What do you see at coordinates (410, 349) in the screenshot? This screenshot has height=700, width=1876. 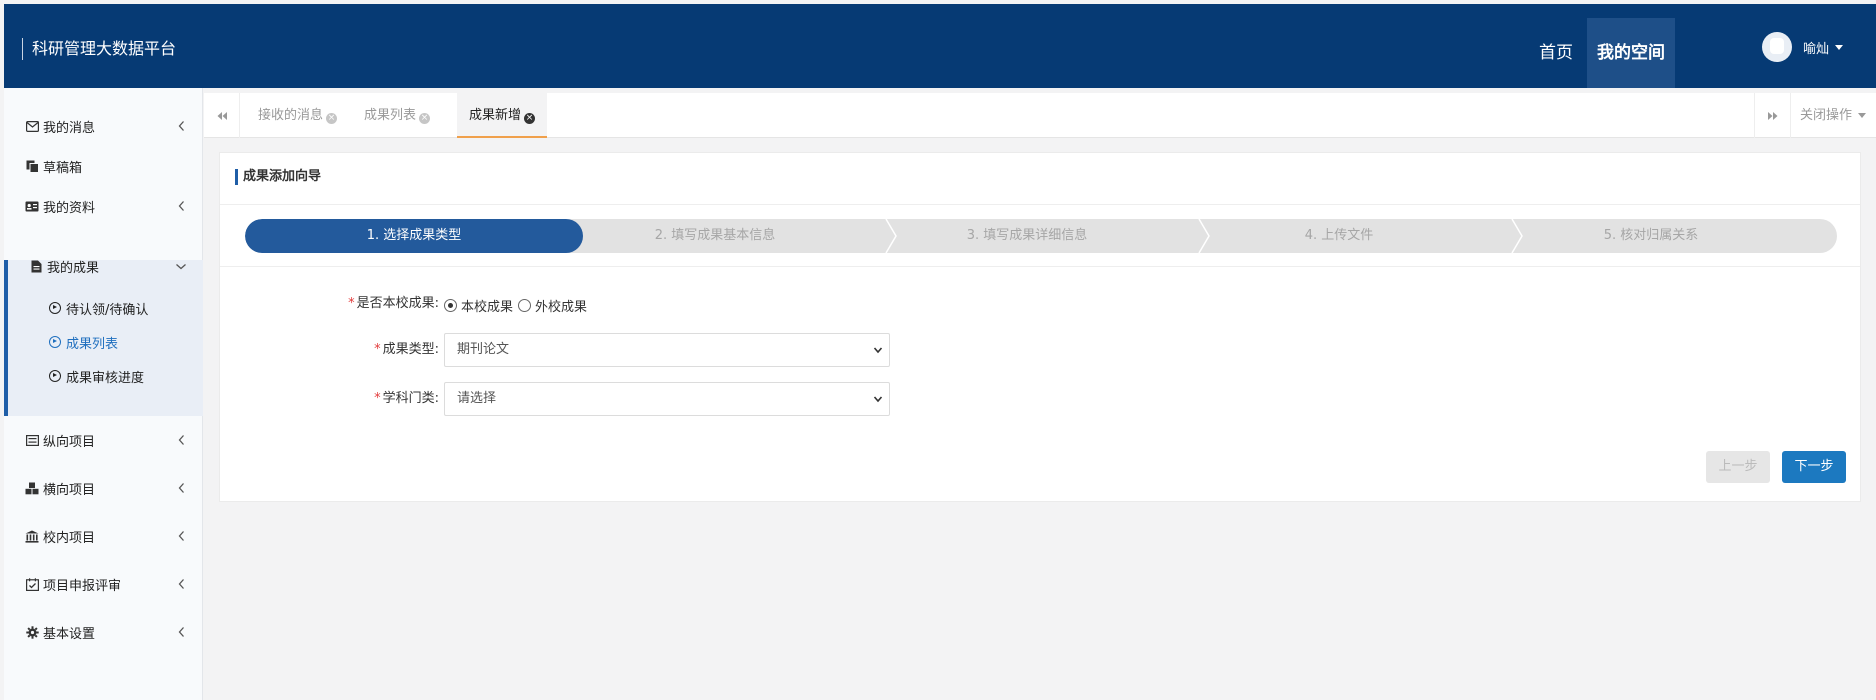 I see `label-text: 成果类型:` at bounding box center [410, 349].